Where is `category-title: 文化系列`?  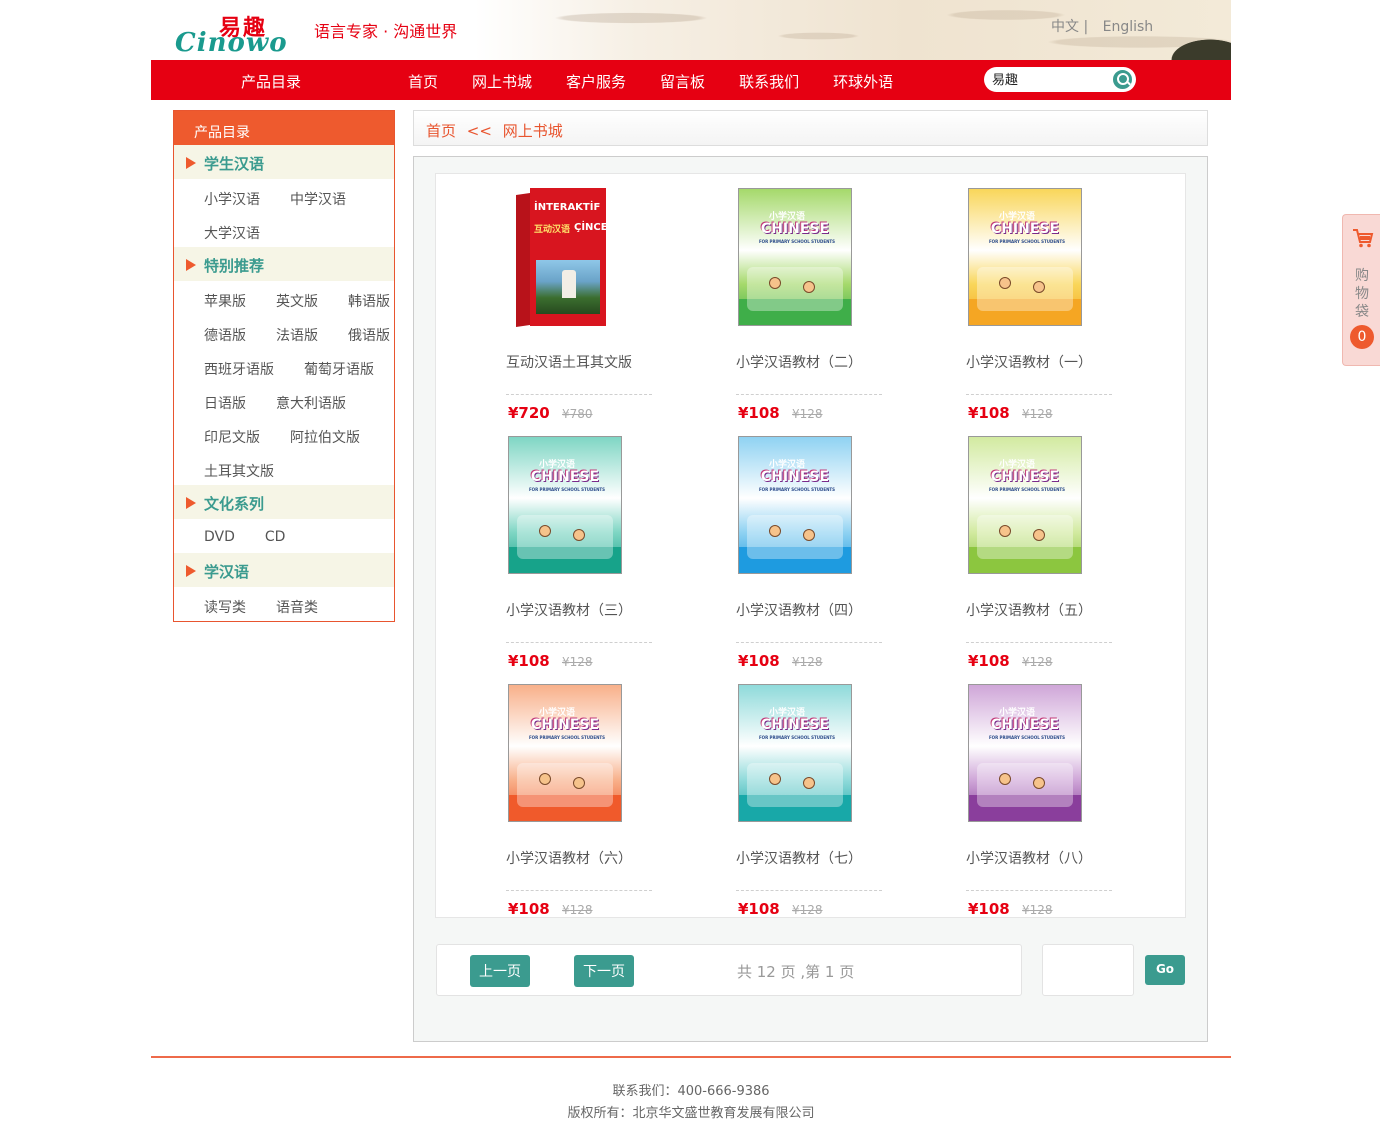 category-title: 文化系列 is located at coordinates (284, 502).